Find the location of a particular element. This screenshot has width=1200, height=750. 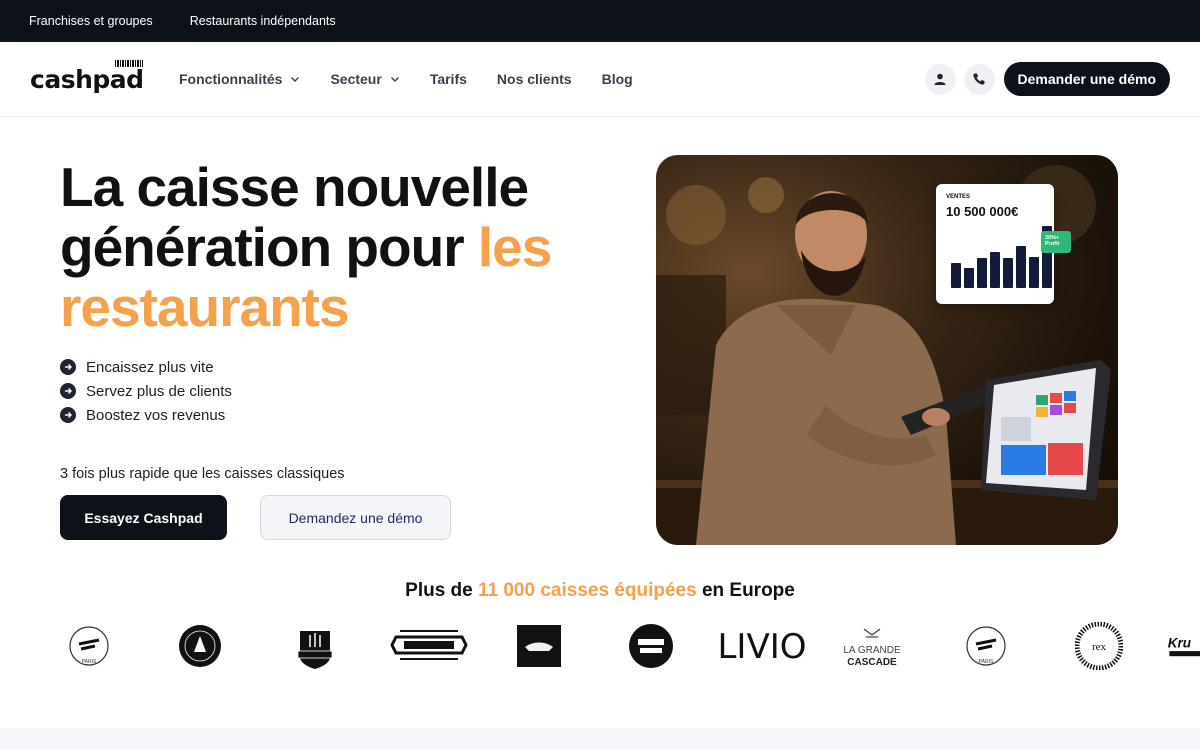

nav-item-tarifs: Tarifs is located at coordinates (448, 79).